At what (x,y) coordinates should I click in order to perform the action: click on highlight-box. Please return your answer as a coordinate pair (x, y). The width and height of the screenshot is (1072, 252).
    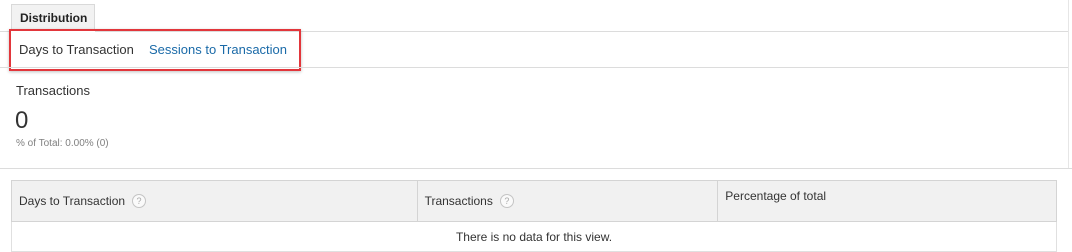
    Looking at the image, I should click on (155, 50).